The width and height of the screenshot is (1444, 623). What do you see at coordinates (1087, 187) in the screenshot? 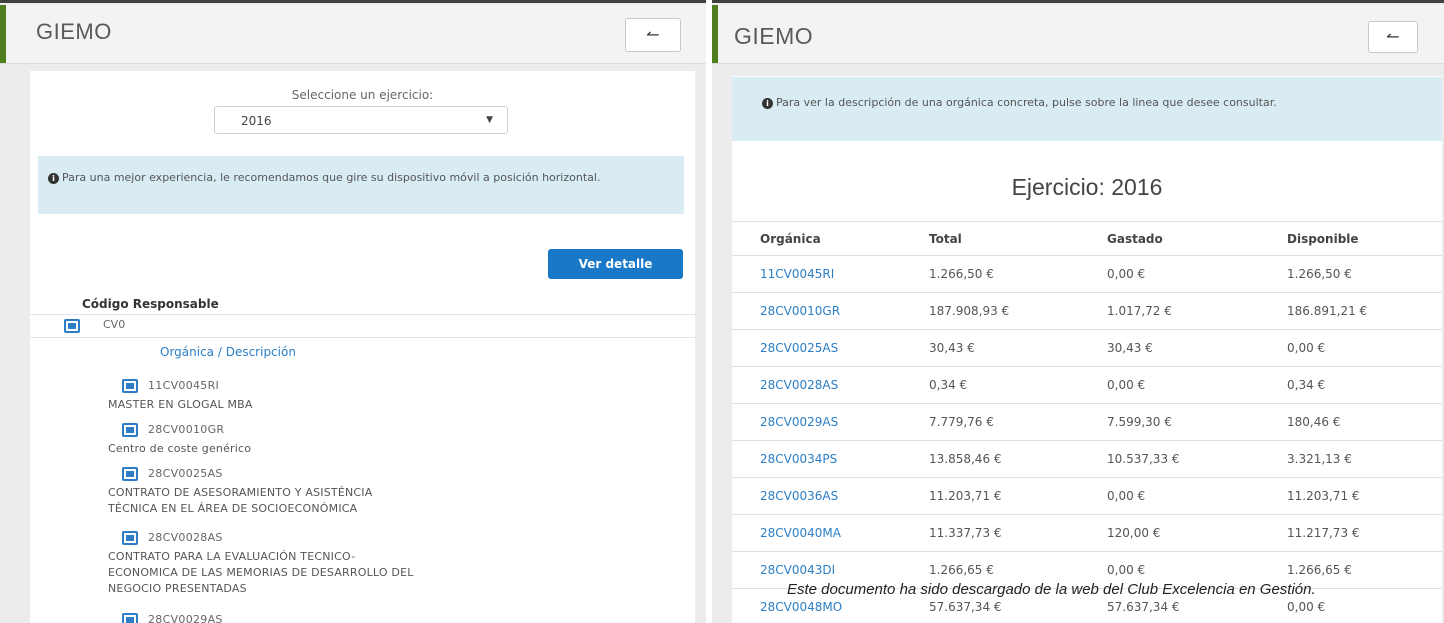
I see `ejercicio-title: Ejercicio: 2016` at bounding box center [1087, 187].